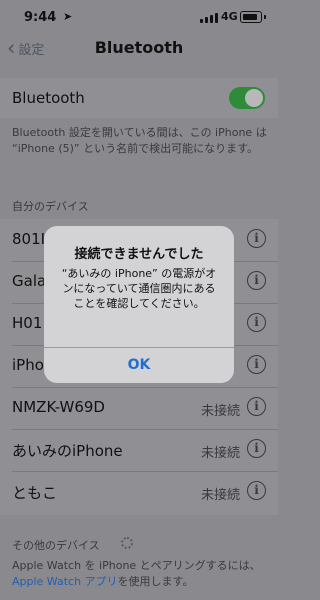 The height and width of the screenshot is (600, 320). What do you see at coordinates (265, 17) in the screenshot?
I see `battery-tip` at bounding box center [265, 17].